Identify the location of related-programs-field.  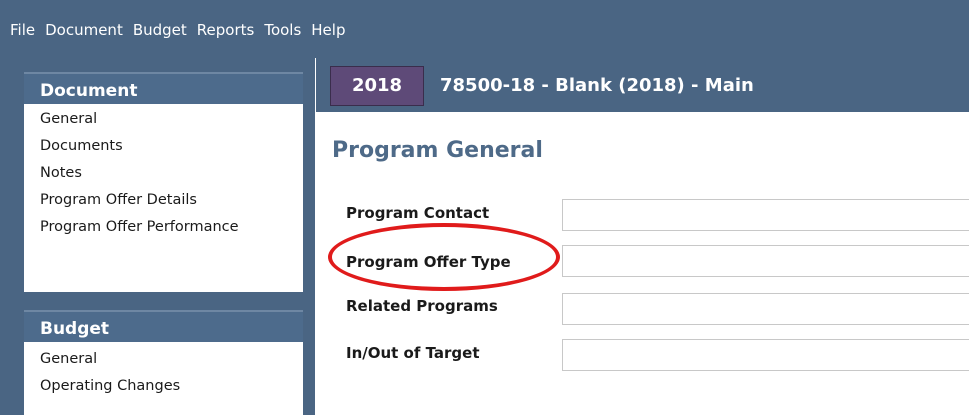
(765, 309).